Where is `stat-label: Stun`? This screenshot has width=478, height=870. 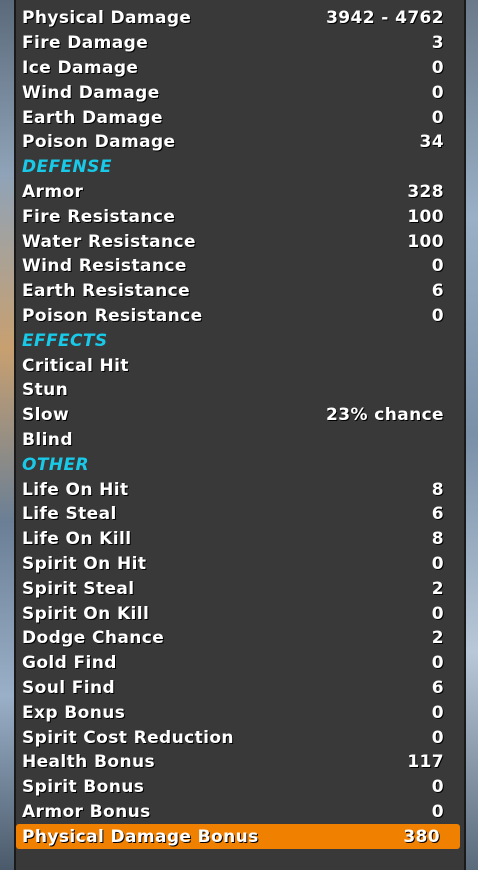 stat-label: Stun is located at coordinates (45, 390).